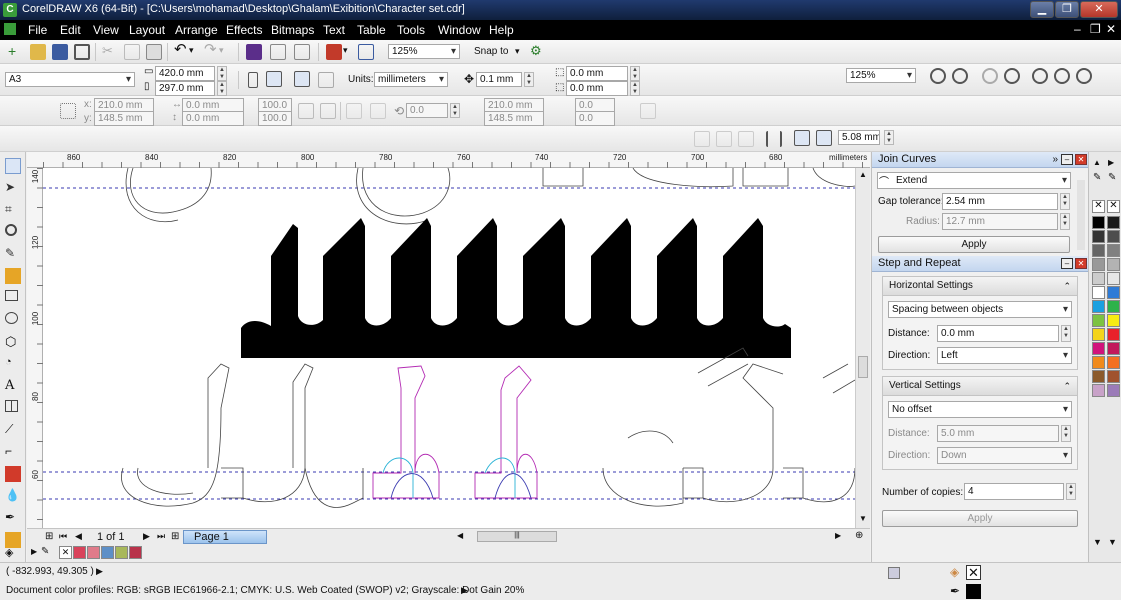 The image size is (1121, 600). I want to click on doc-restore-icon: ❐, so click(1095, 29).